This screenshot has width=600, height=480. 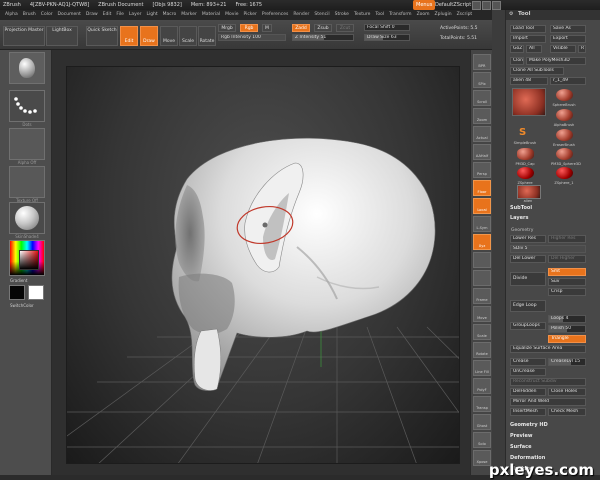 I want to click on draw-size-slider: Draw Size 63, so click(x=387, y=37).